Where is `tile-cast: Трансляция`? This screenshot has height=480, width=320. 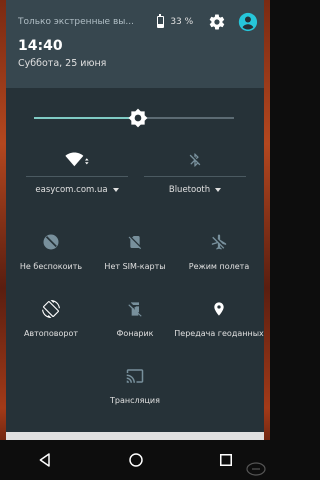
tile-cast: Трансляция is located at coordinates (135, 387).